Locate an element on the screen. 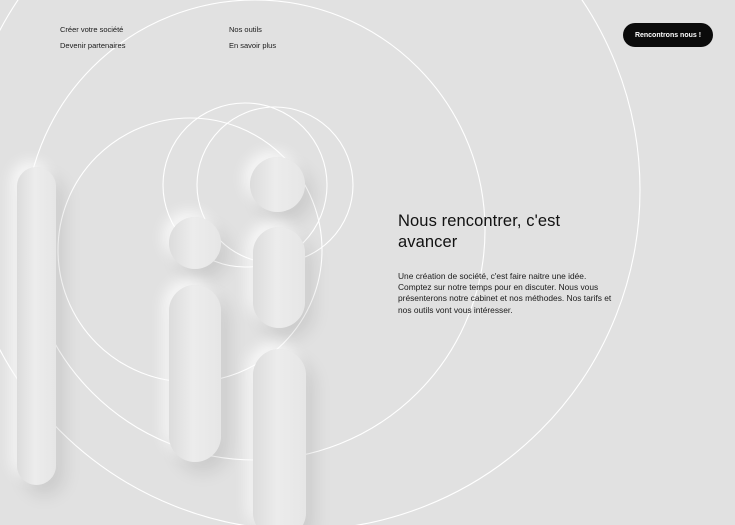  nav-left: Créer votre société Devenir partenaires is located at coordinates (92, 37).